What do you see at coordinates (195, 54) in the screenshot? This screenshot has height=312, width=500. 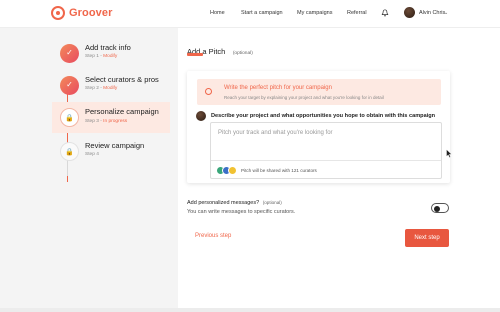 I see `title-underline` at bounding box center [195, 54].